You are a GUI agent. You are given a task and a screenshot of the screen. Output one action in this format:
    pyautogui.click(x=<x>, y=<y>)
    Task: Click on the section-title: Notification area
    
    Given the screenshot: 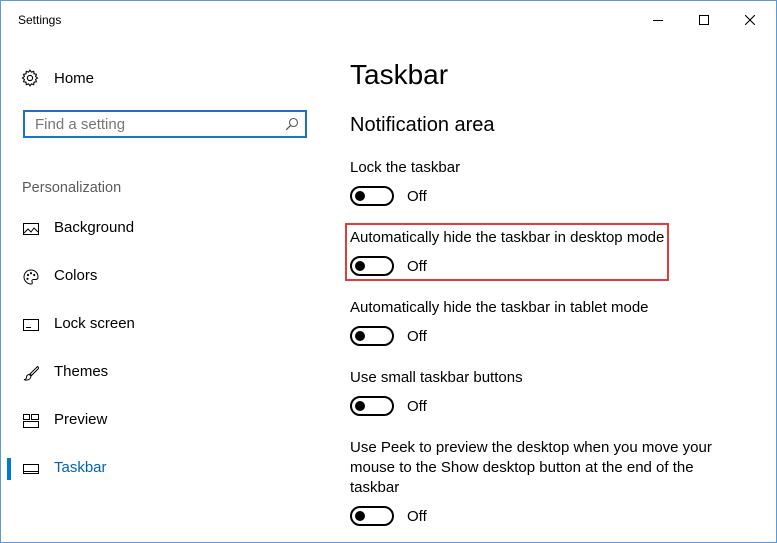 What is the action you would take?
    pyautogui.click(x=422, y=125)
    